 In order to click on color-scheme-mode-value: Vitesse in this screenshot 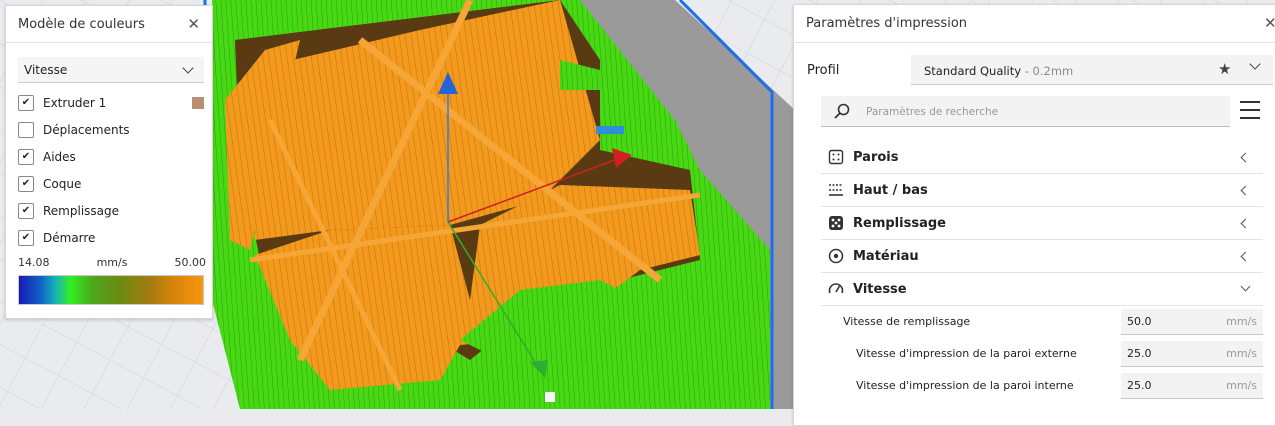, I will do `click(46, 69)`.